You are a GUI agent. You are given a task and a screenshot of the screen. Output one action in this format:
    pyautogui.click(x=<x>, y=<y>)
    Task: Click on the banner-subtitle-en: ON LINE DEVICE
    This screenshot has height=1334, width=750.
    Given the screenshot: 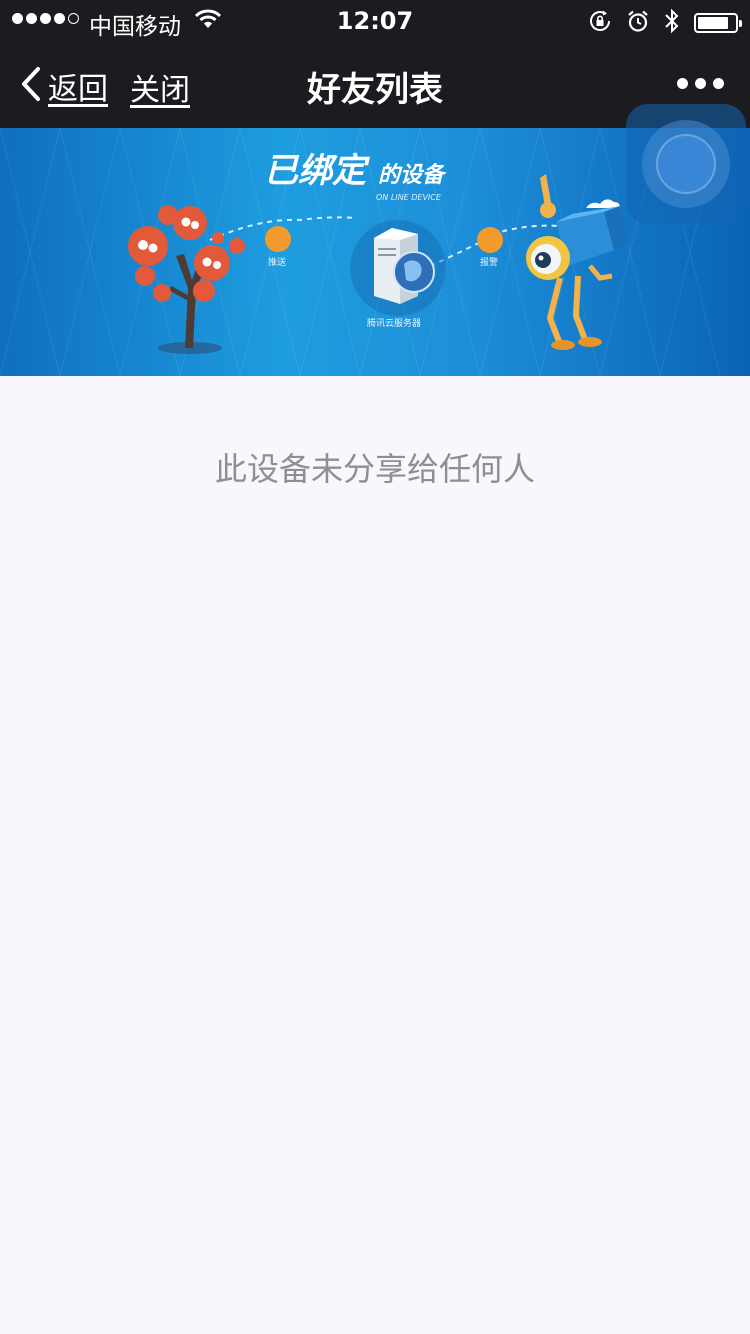 What is the action you would take?
    pyautogui.click(x=409, y=197)
    